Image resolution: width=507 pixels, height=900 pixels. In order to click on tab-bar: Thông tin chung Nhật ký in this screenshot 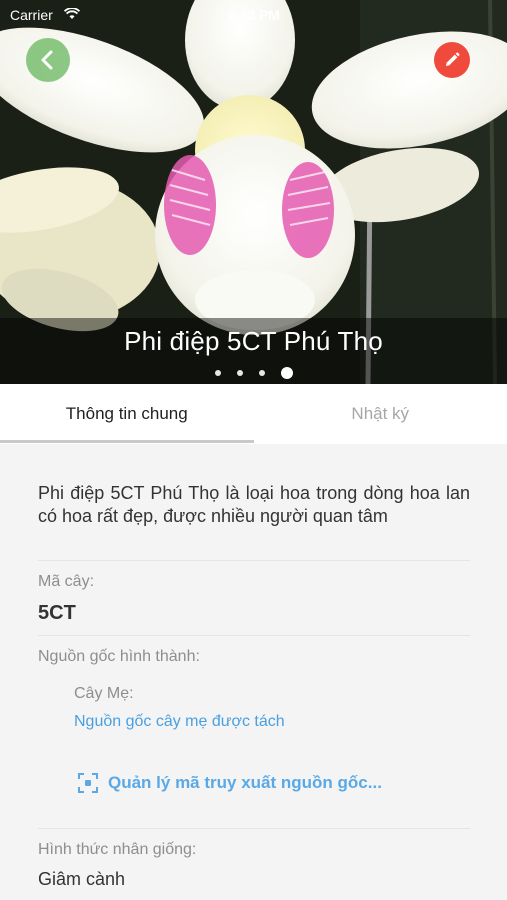, I will do `click(253, 414)`.